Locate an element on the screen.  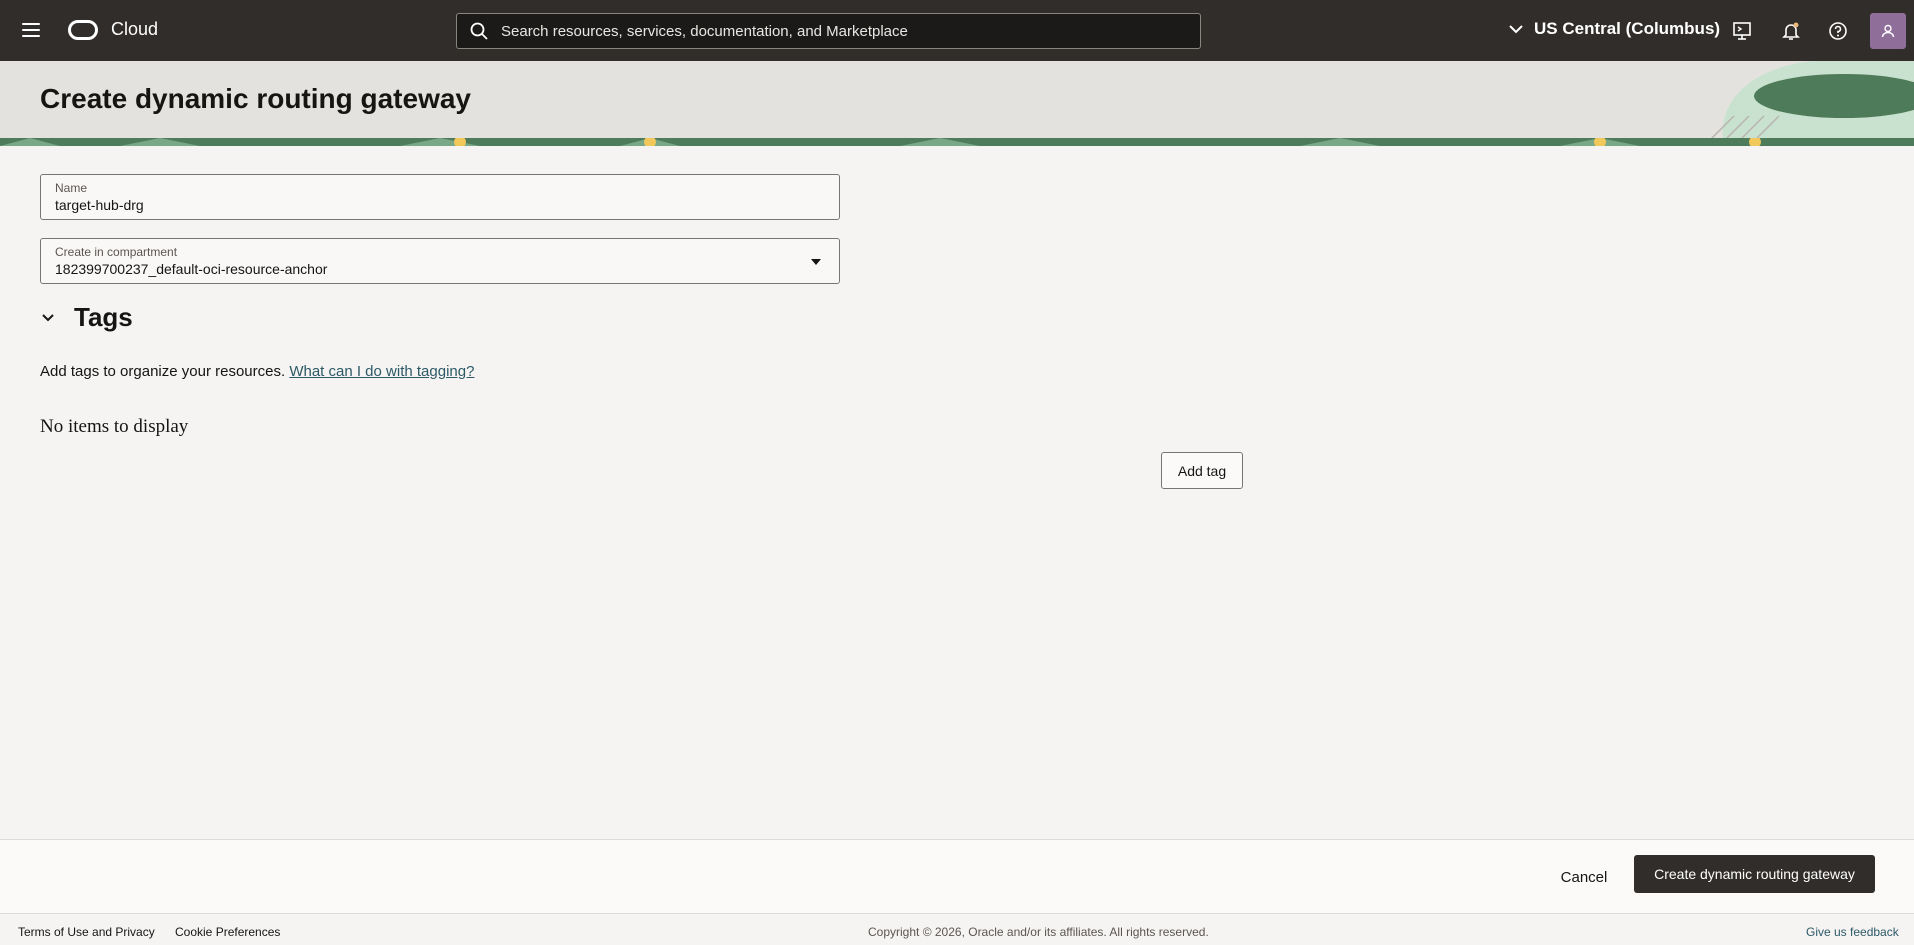
notifications-bell-icon is located at coordinates (1791, 31).